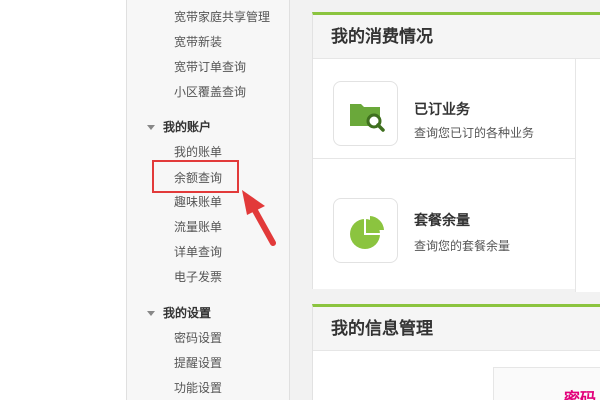 The height and width of the screenshot is (400, 600). Describe the element at coordinates (546, 383) in the screenshot. I see `info-card: 密码` at that location.